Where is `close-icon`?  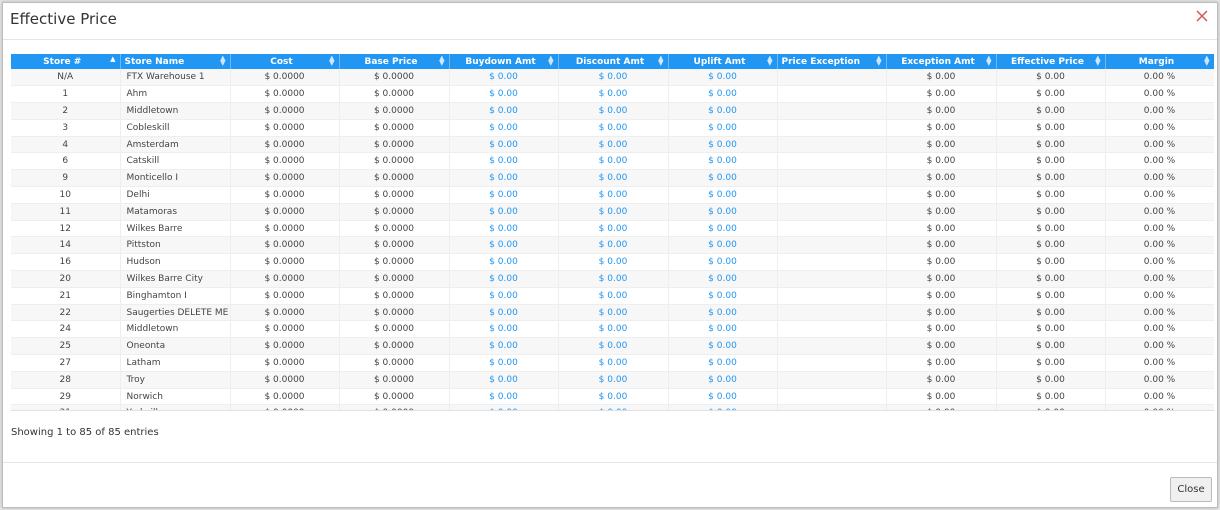
close-icon is located at coordinates (1202, 16).